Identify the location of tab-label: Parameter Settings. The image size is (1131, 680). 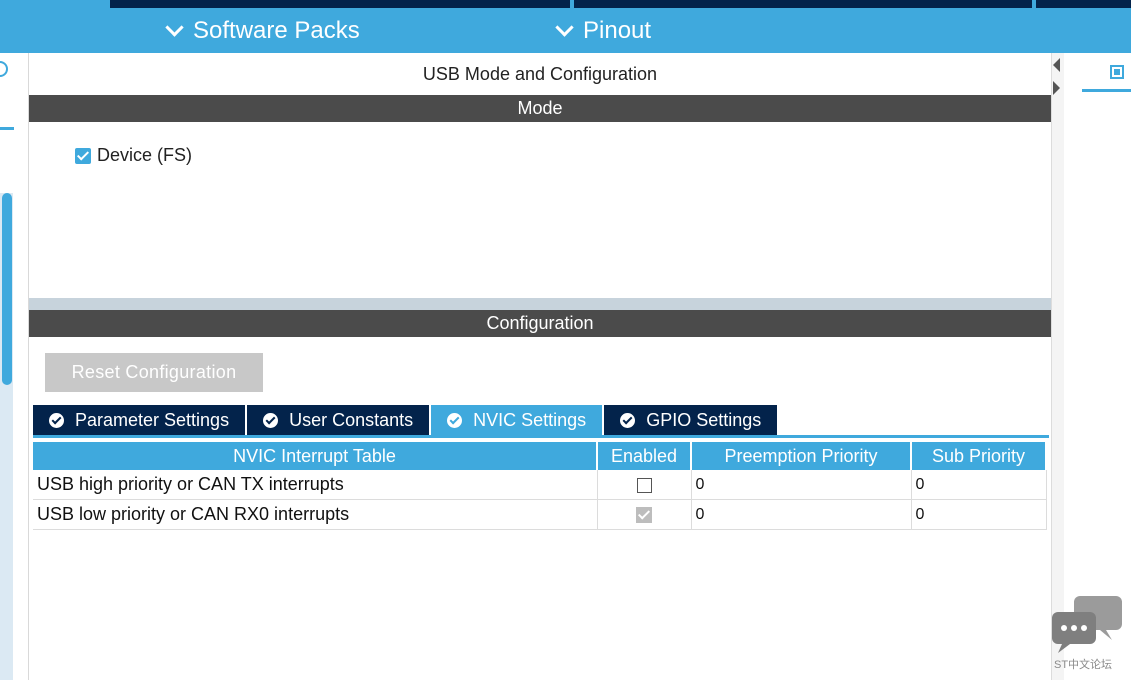
(152, 419).